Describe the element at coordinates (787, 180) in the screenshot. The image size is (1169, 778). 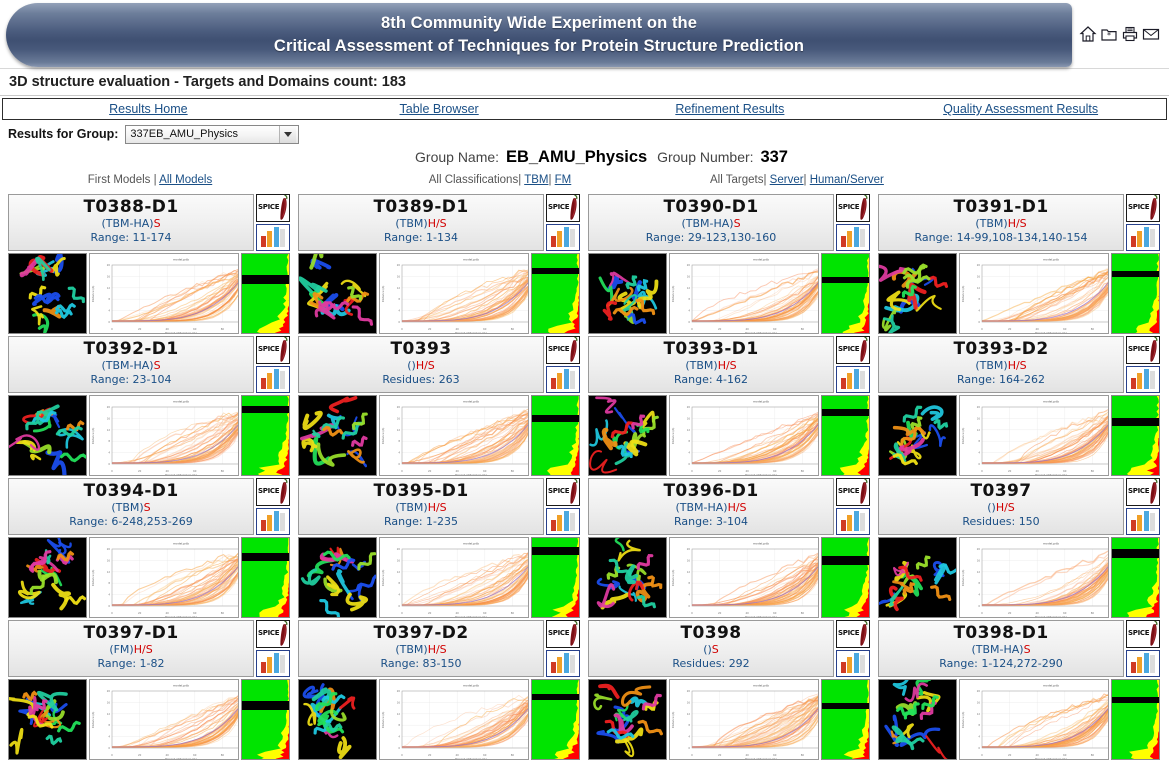
I see `filter-server-link: Server` at that location.